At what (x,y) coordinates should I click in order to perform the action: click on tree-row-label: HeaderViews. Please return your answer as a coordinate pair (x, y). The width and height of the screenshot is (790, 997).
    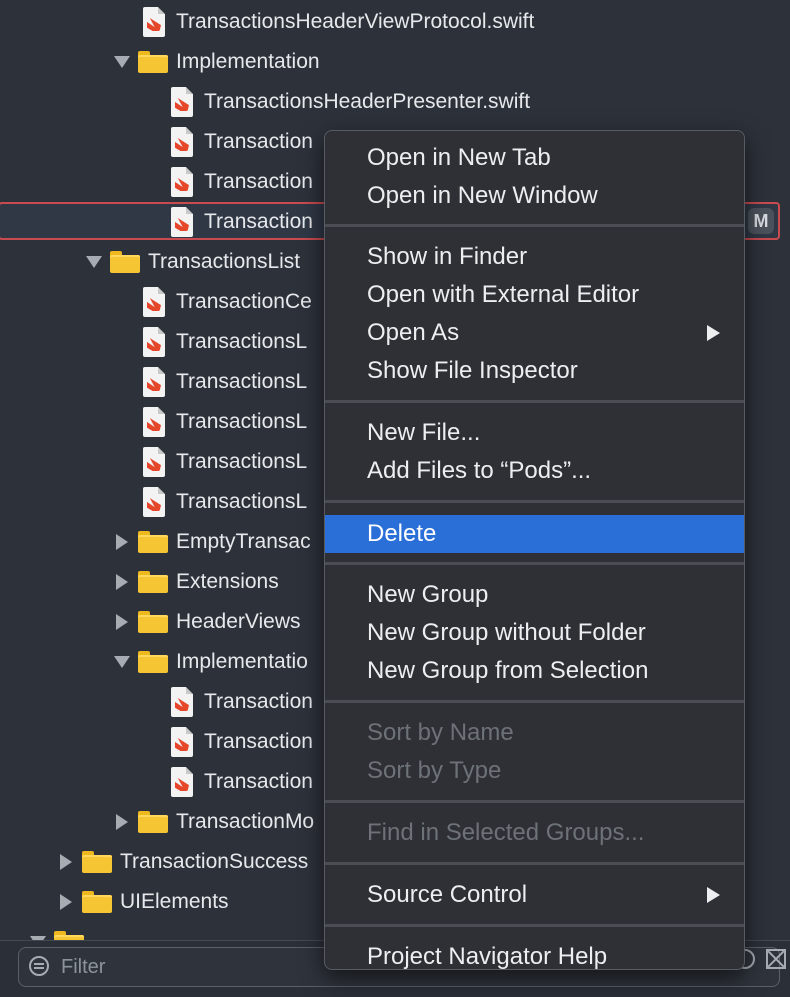
    Looking at the image, I should click on (238, 621).